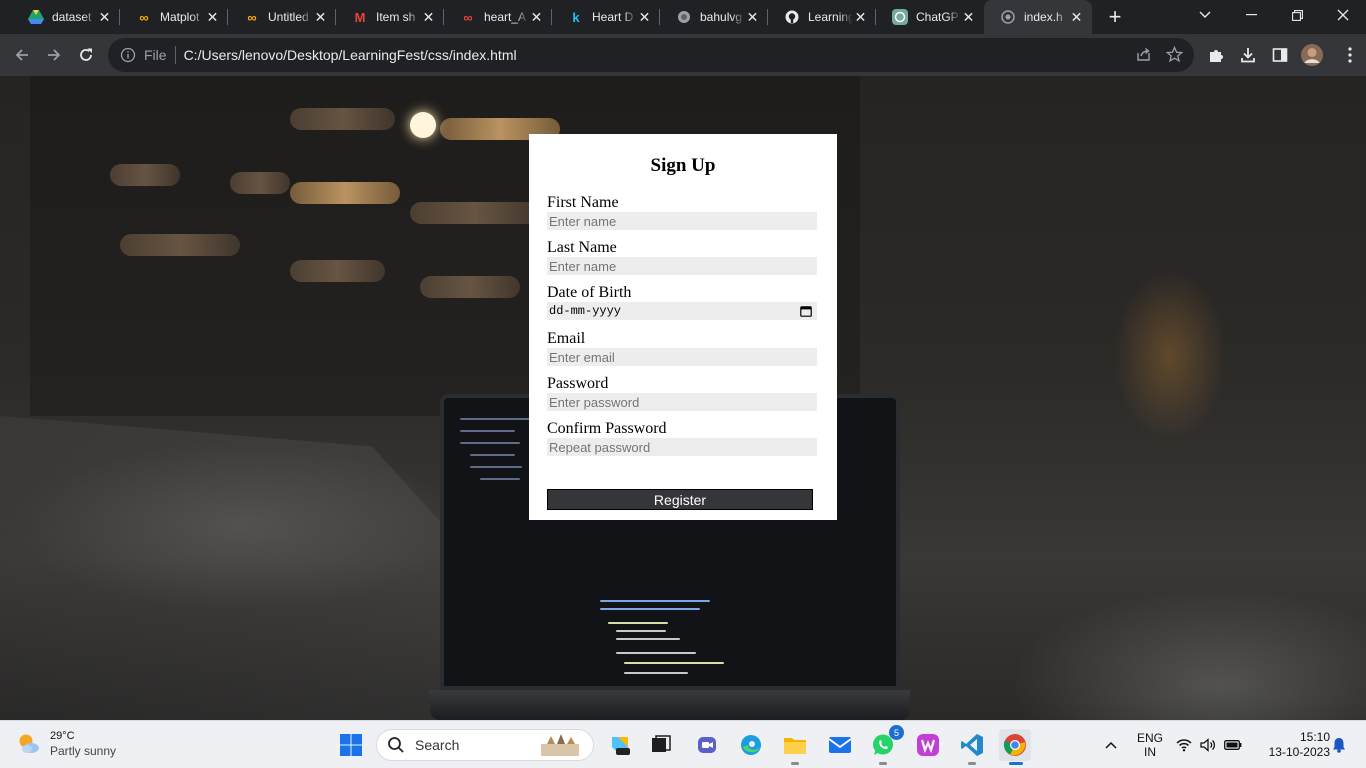  Describe the element at coordinates (900, 17) in the screenshot. I see `chatgpt-icon` at that location.